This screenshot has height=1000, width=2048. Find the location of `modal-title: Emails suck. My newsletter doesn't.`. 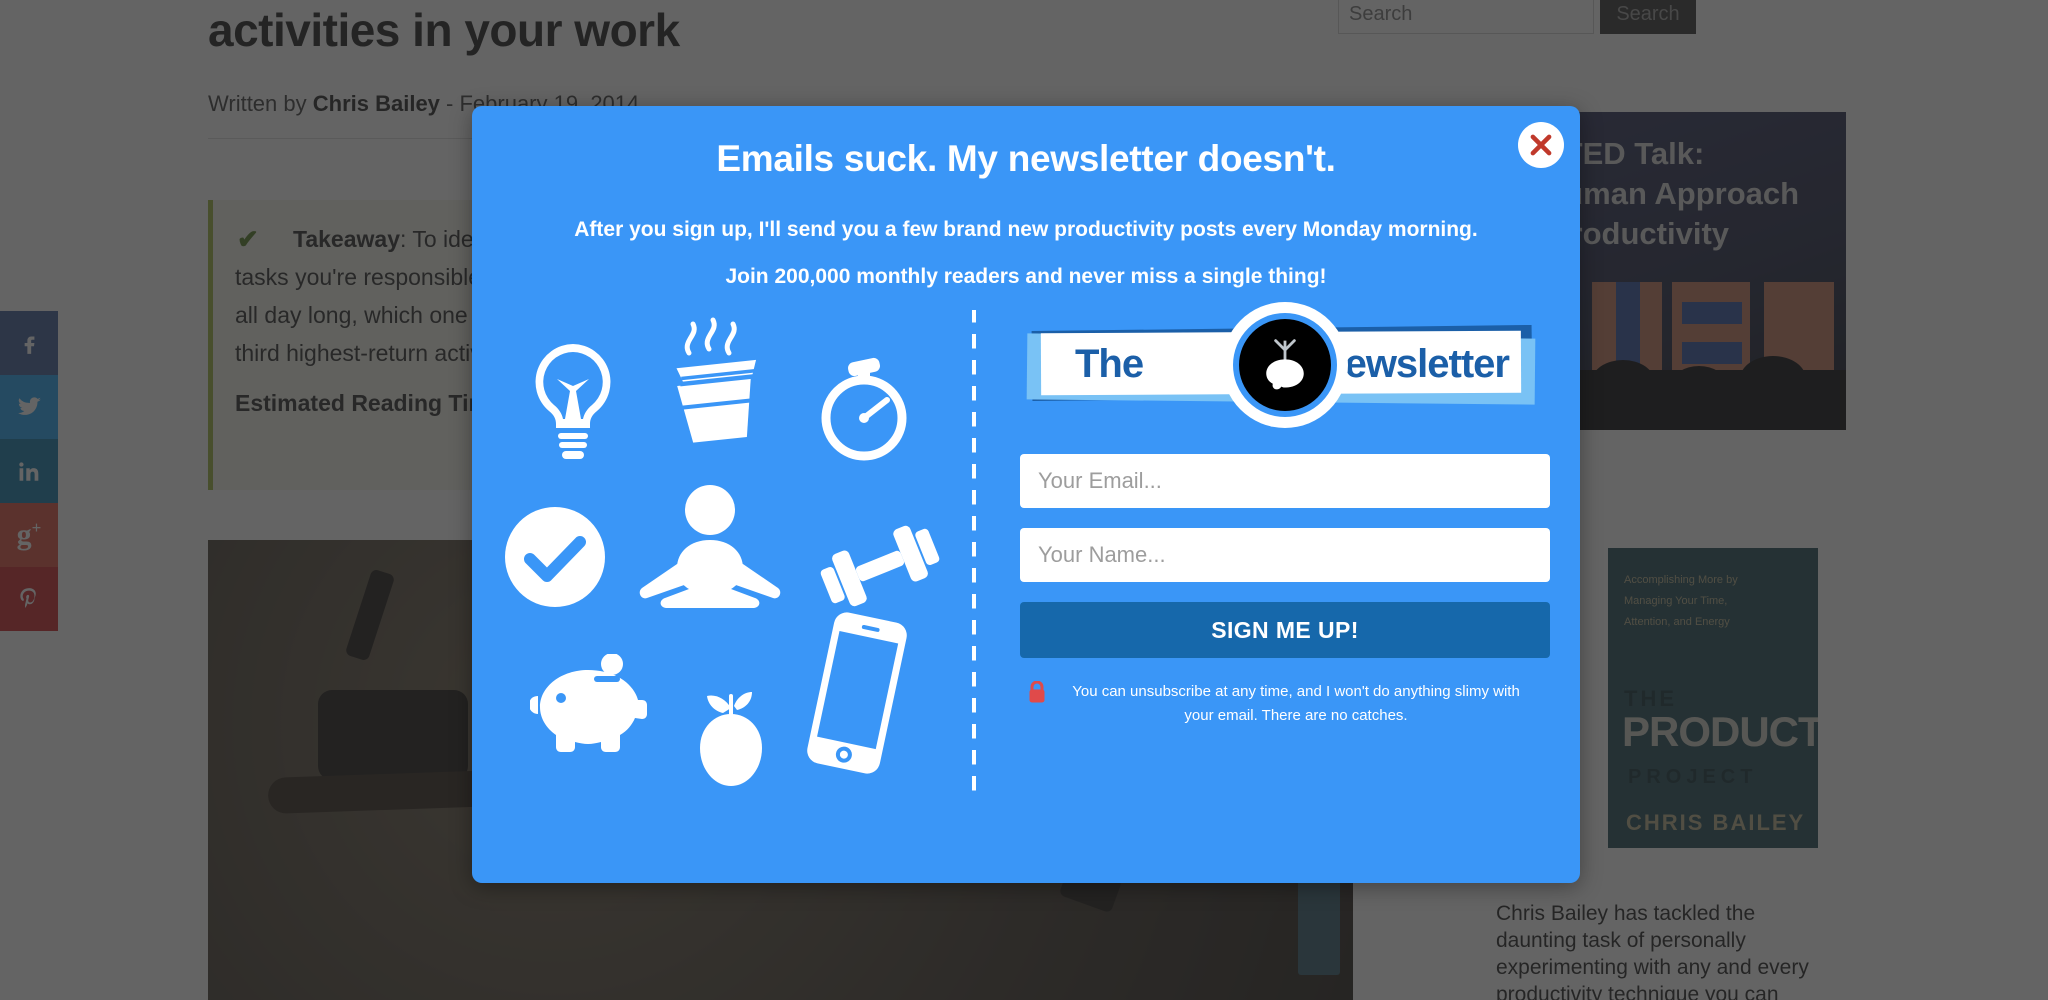

modal-title: Emails suck. My newsletter doesn't. is located at coordinates (1026, 158).